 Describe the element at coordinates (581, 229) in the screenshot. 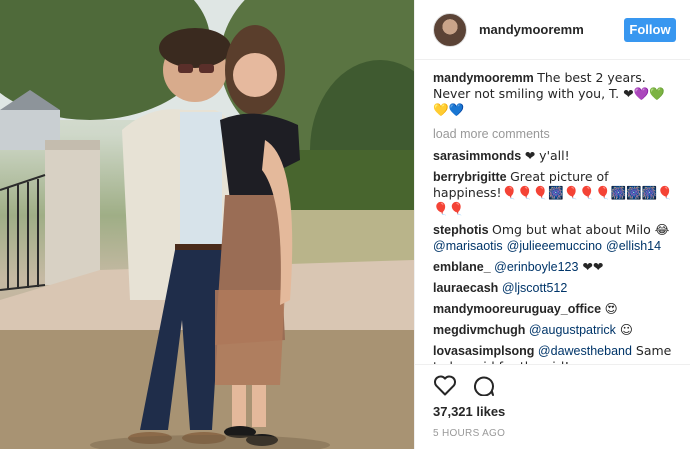

I see `comment-text: Omg but what about Milo 😂` at that location.